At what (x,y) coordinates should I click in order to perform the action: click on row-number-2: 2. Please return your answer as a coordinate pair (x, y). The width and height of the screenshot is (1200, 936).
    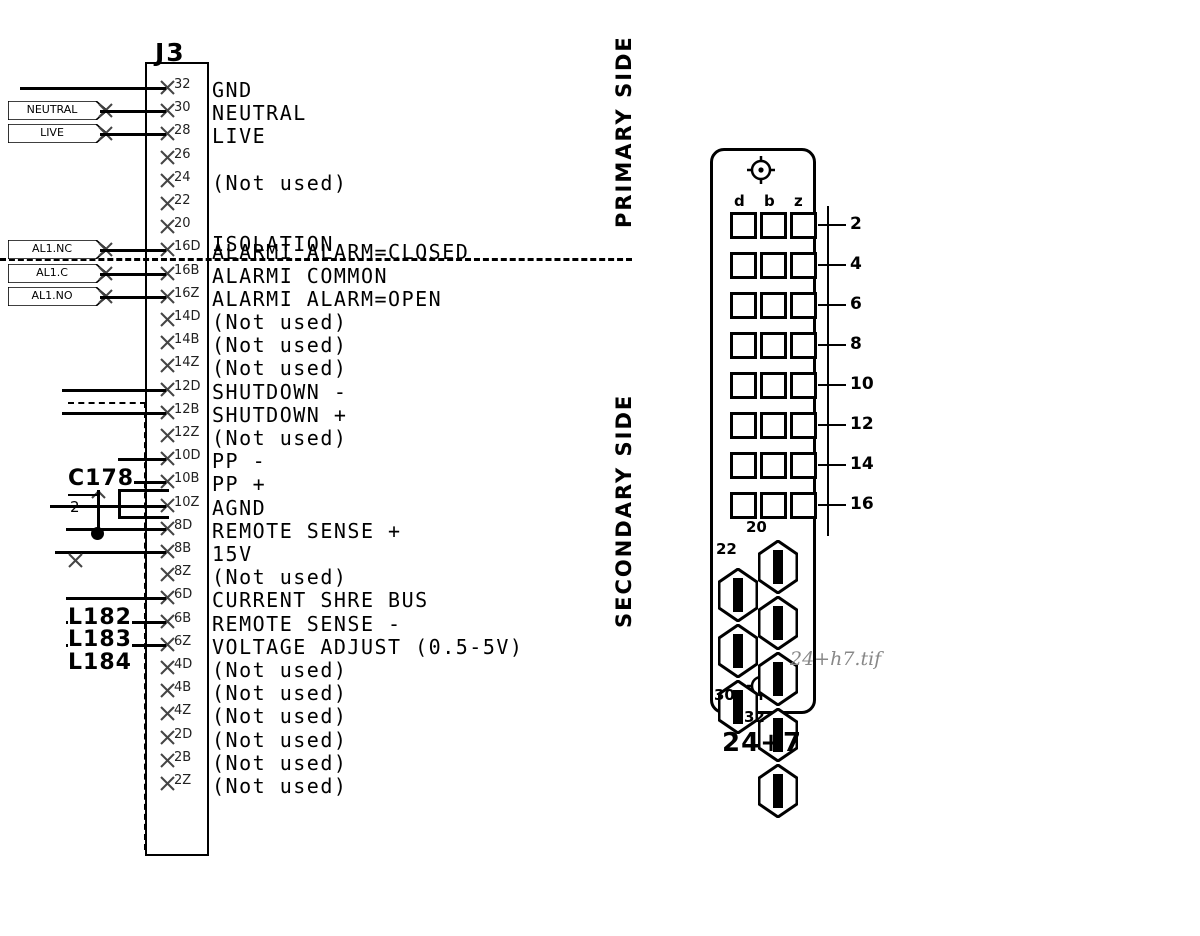
    Looking at the image, I should click on (856, 224).